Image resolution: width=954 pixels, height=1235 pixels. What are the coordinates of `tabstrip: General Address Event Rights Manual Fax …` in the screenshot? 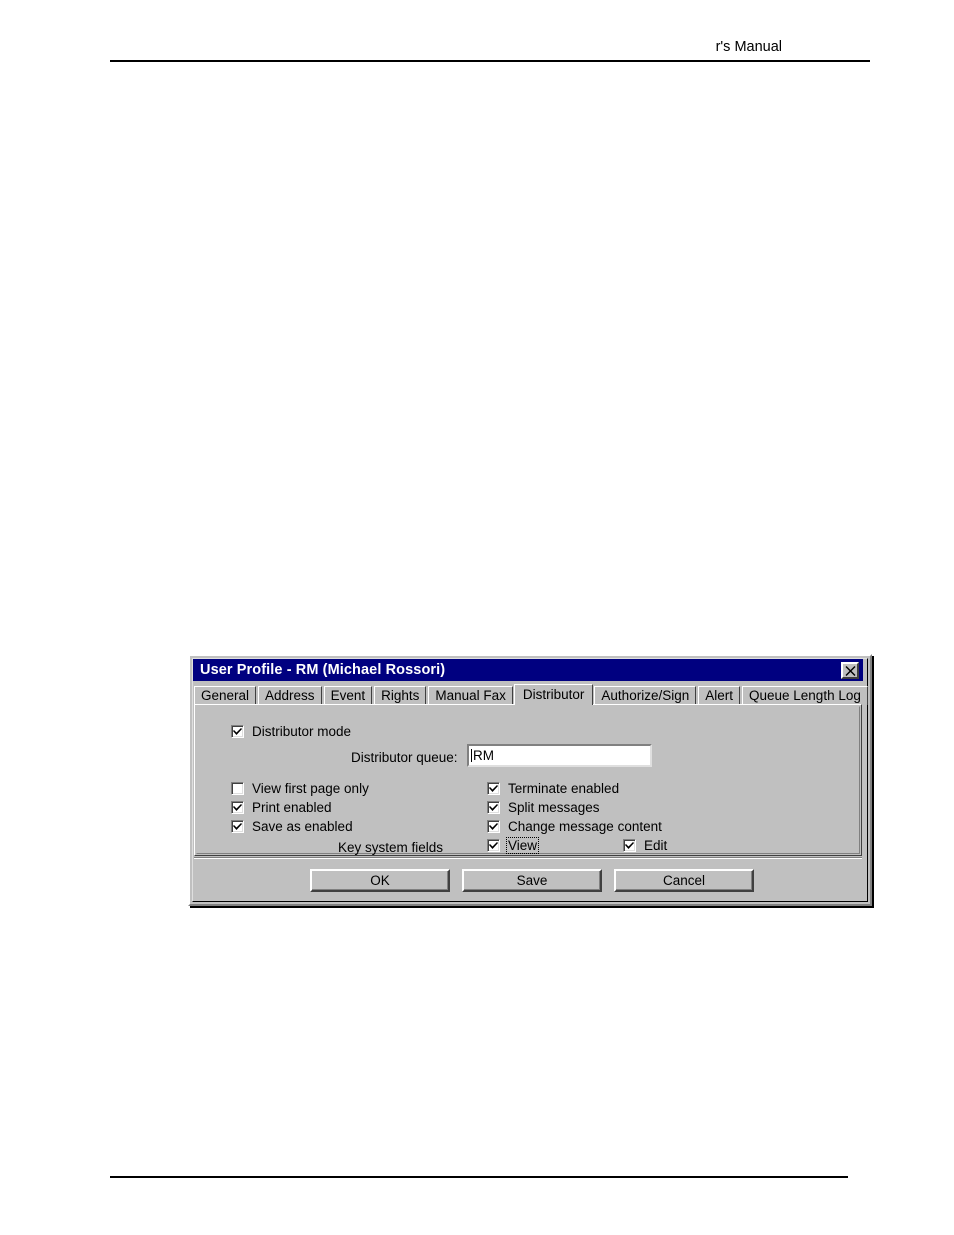 It's located at (531, 694).